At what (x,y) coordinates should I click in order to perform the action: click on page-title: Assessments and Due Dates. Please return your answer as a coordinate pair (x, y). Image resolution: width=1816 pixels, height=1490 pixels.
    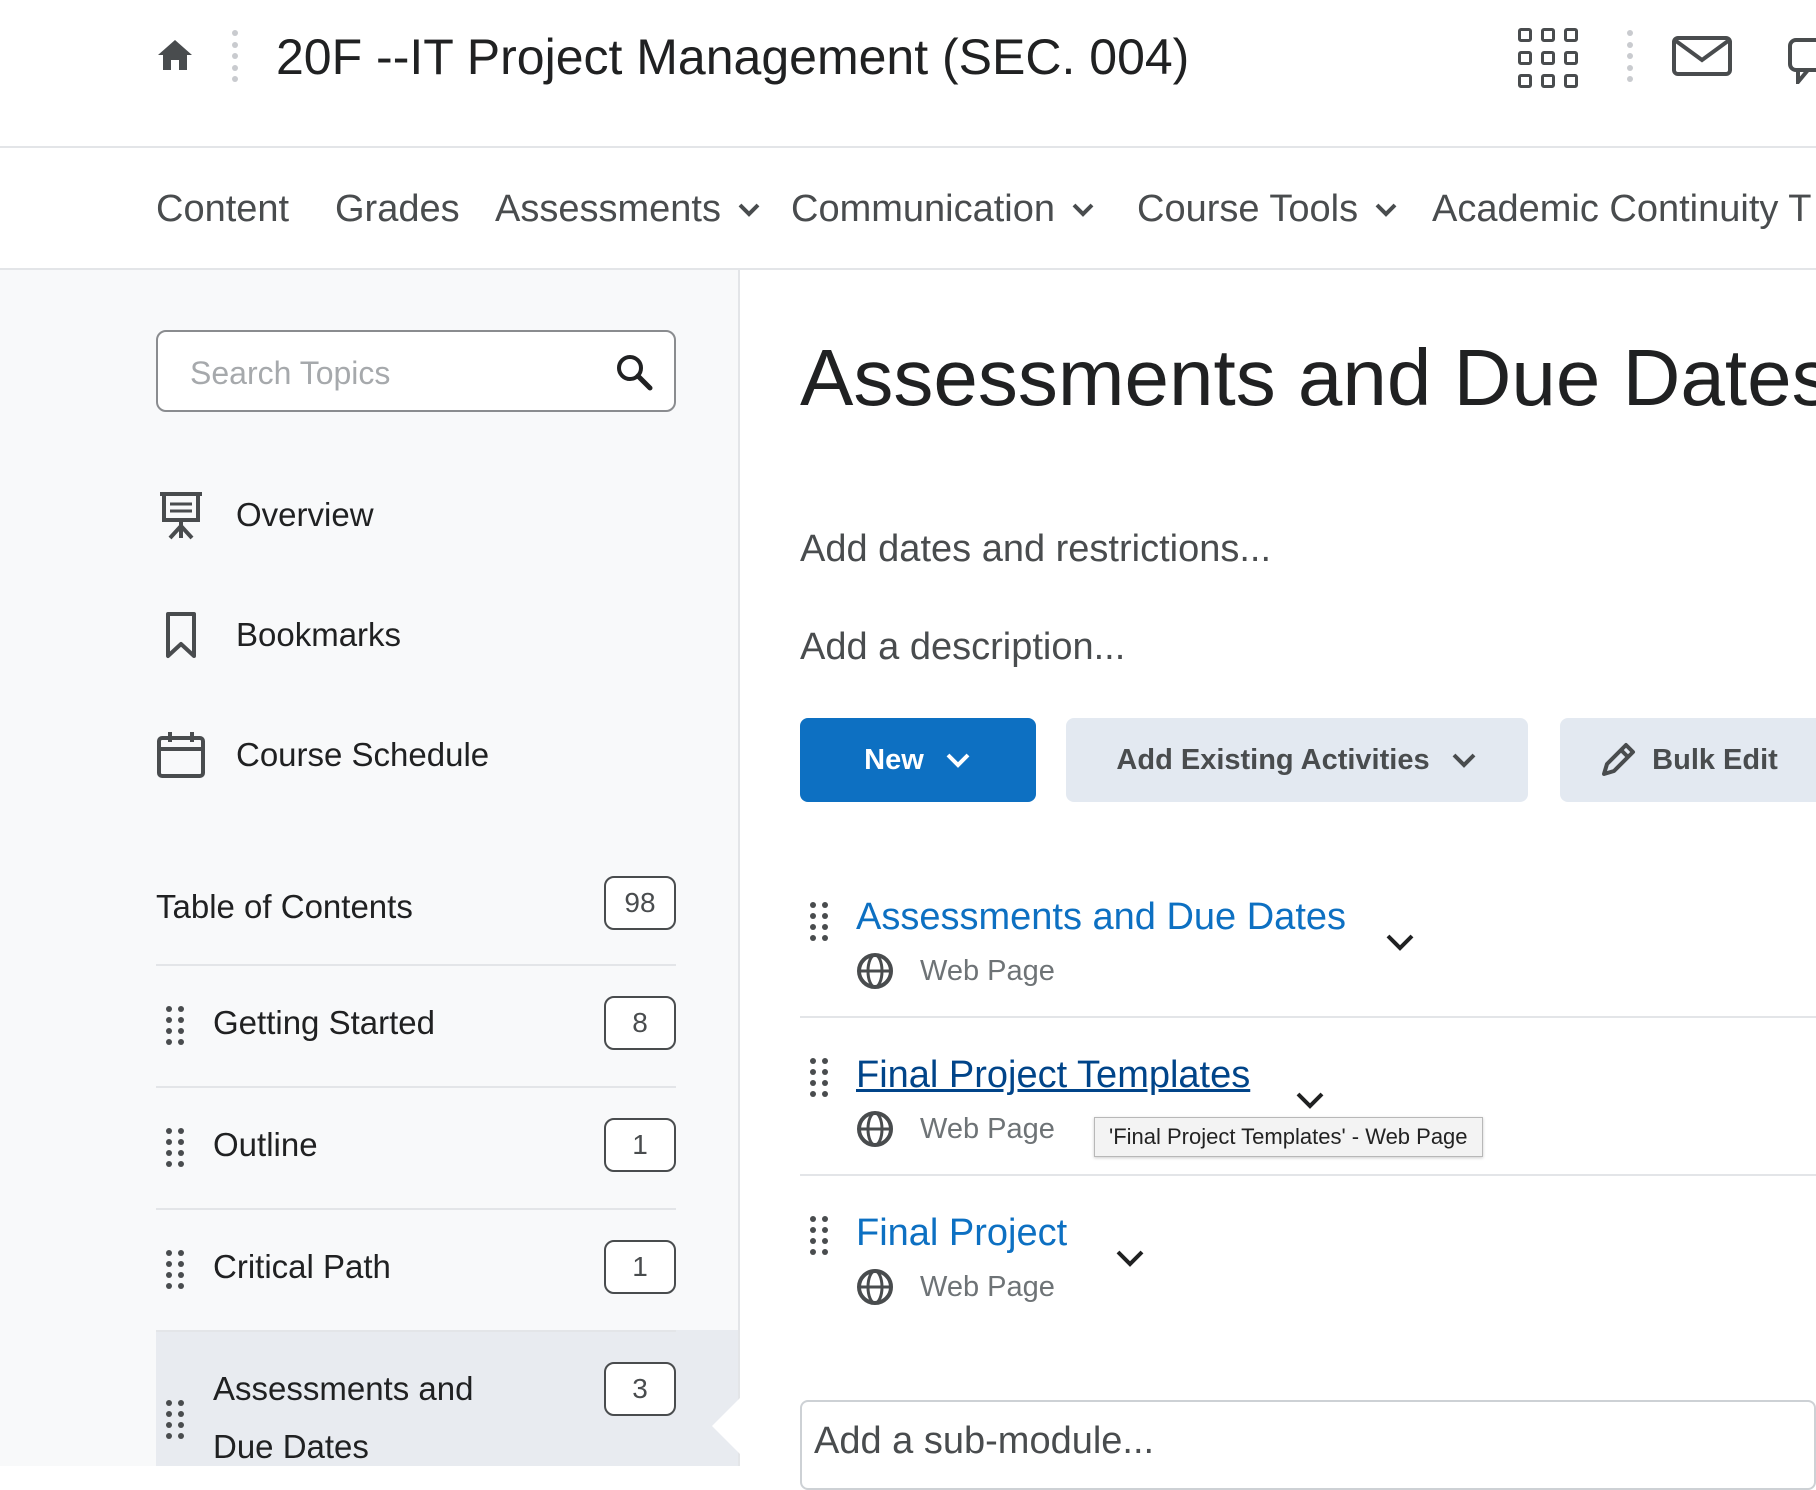
    Looking at the image, I should click on (1308, 377).